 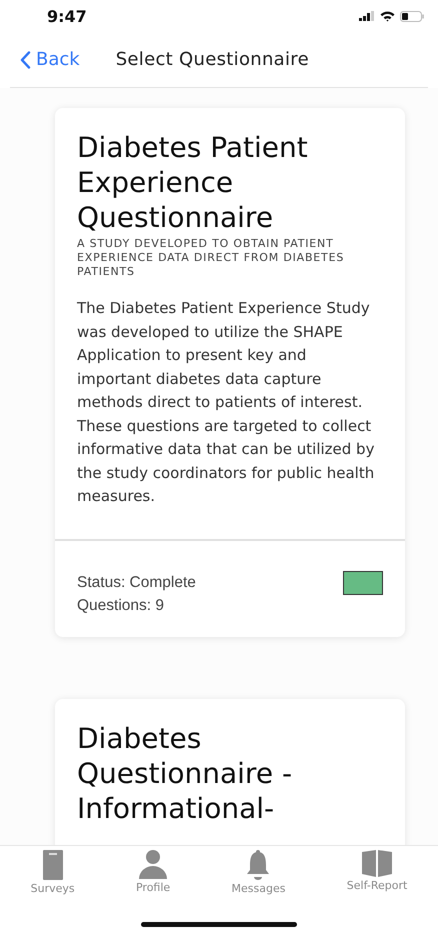 What do you see at coordinates (377, 863) in the screenshot?
I see `book-icon` at bounding box center [377, 863].